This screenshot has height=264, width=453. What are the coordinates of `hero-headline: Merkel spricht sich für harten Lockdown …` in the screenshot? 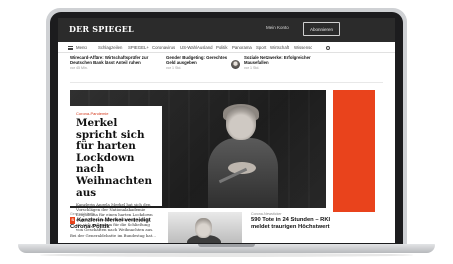 It's located at (116, 158).